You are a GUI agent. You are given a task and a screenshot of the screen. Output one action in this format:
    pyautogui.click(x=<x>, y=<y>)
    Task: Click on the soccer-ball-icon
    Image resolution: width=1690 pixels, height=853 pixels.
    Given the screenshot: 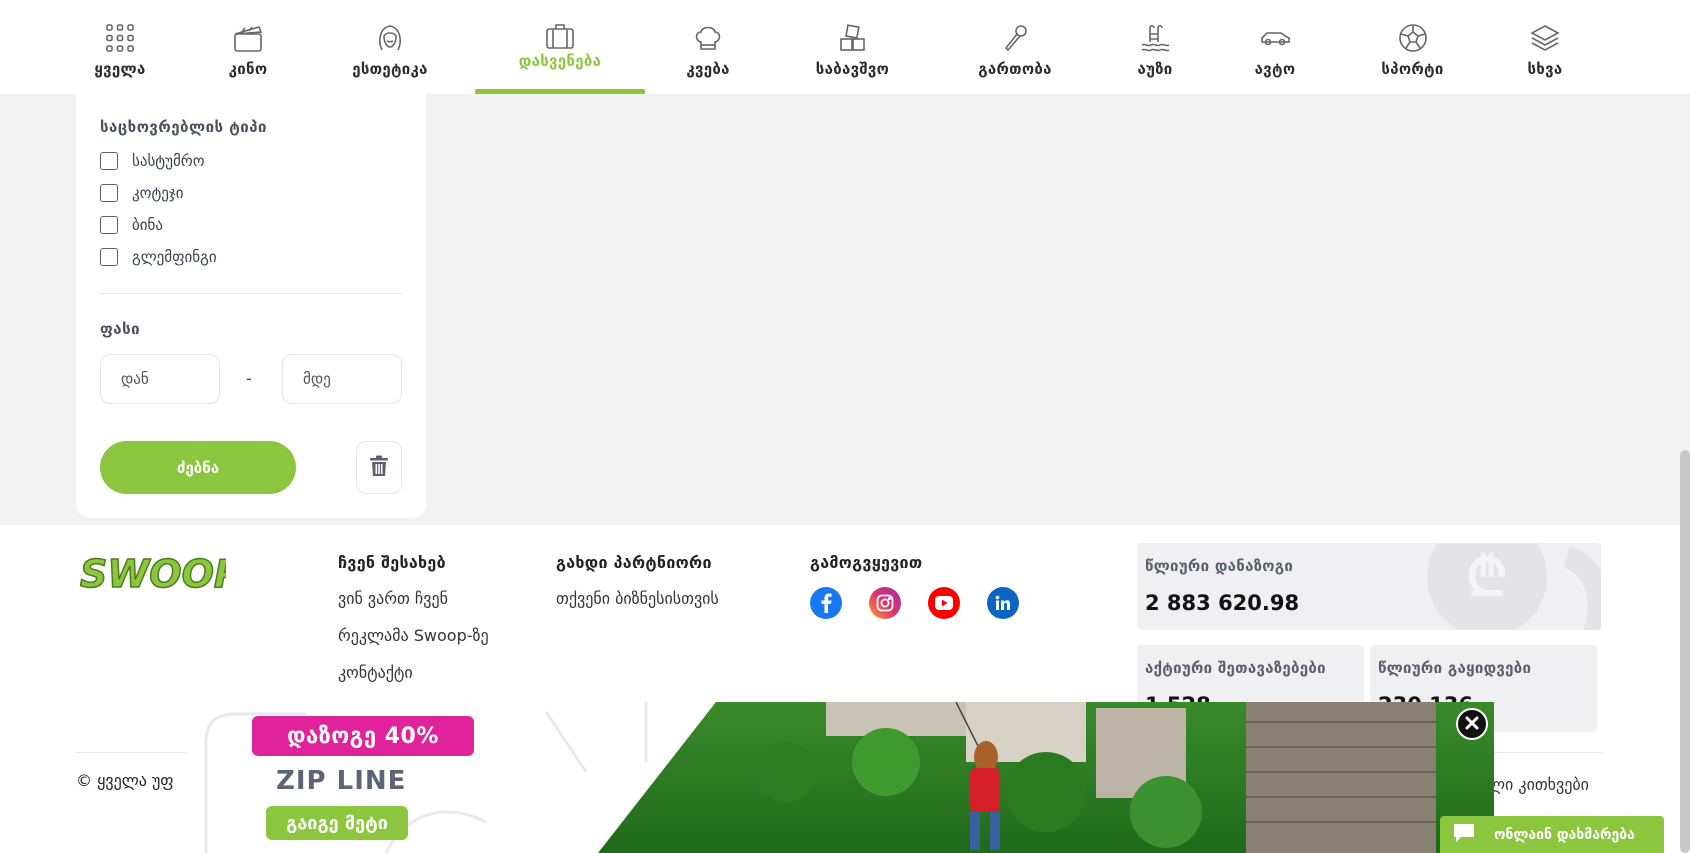 What is the action you would take?
    pyautogui.click(x=1413, y=38)
    